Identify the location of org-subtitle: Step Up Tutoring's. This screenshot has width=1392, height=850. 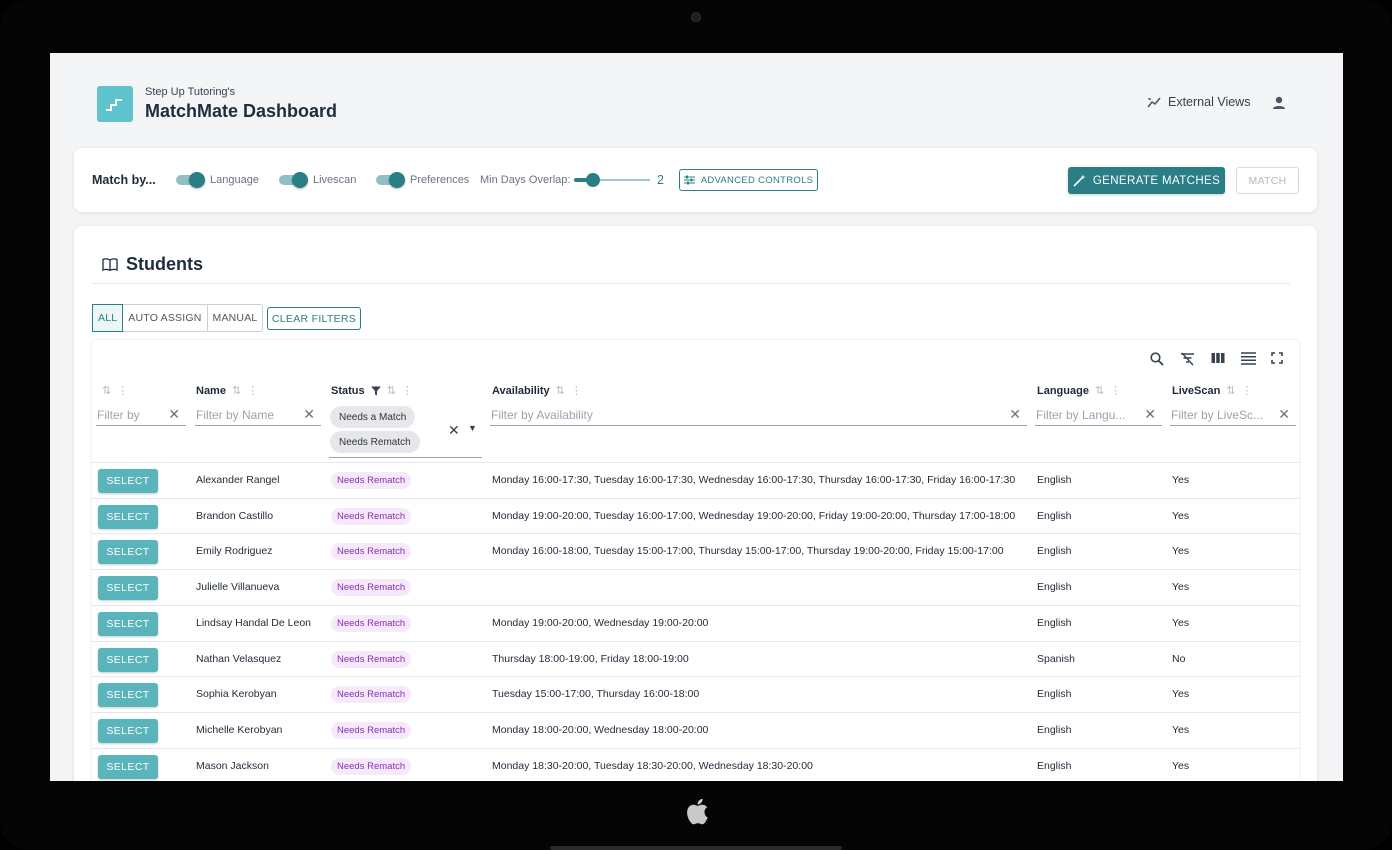
(190, 92).